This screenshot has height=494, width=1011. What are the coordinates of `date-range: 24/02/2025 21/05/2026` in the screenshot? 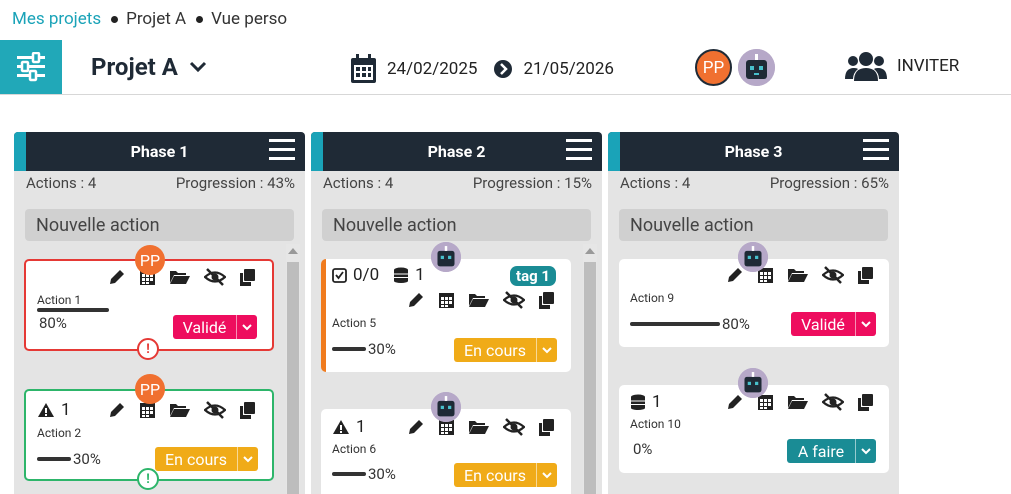 It's located at (482, 69).